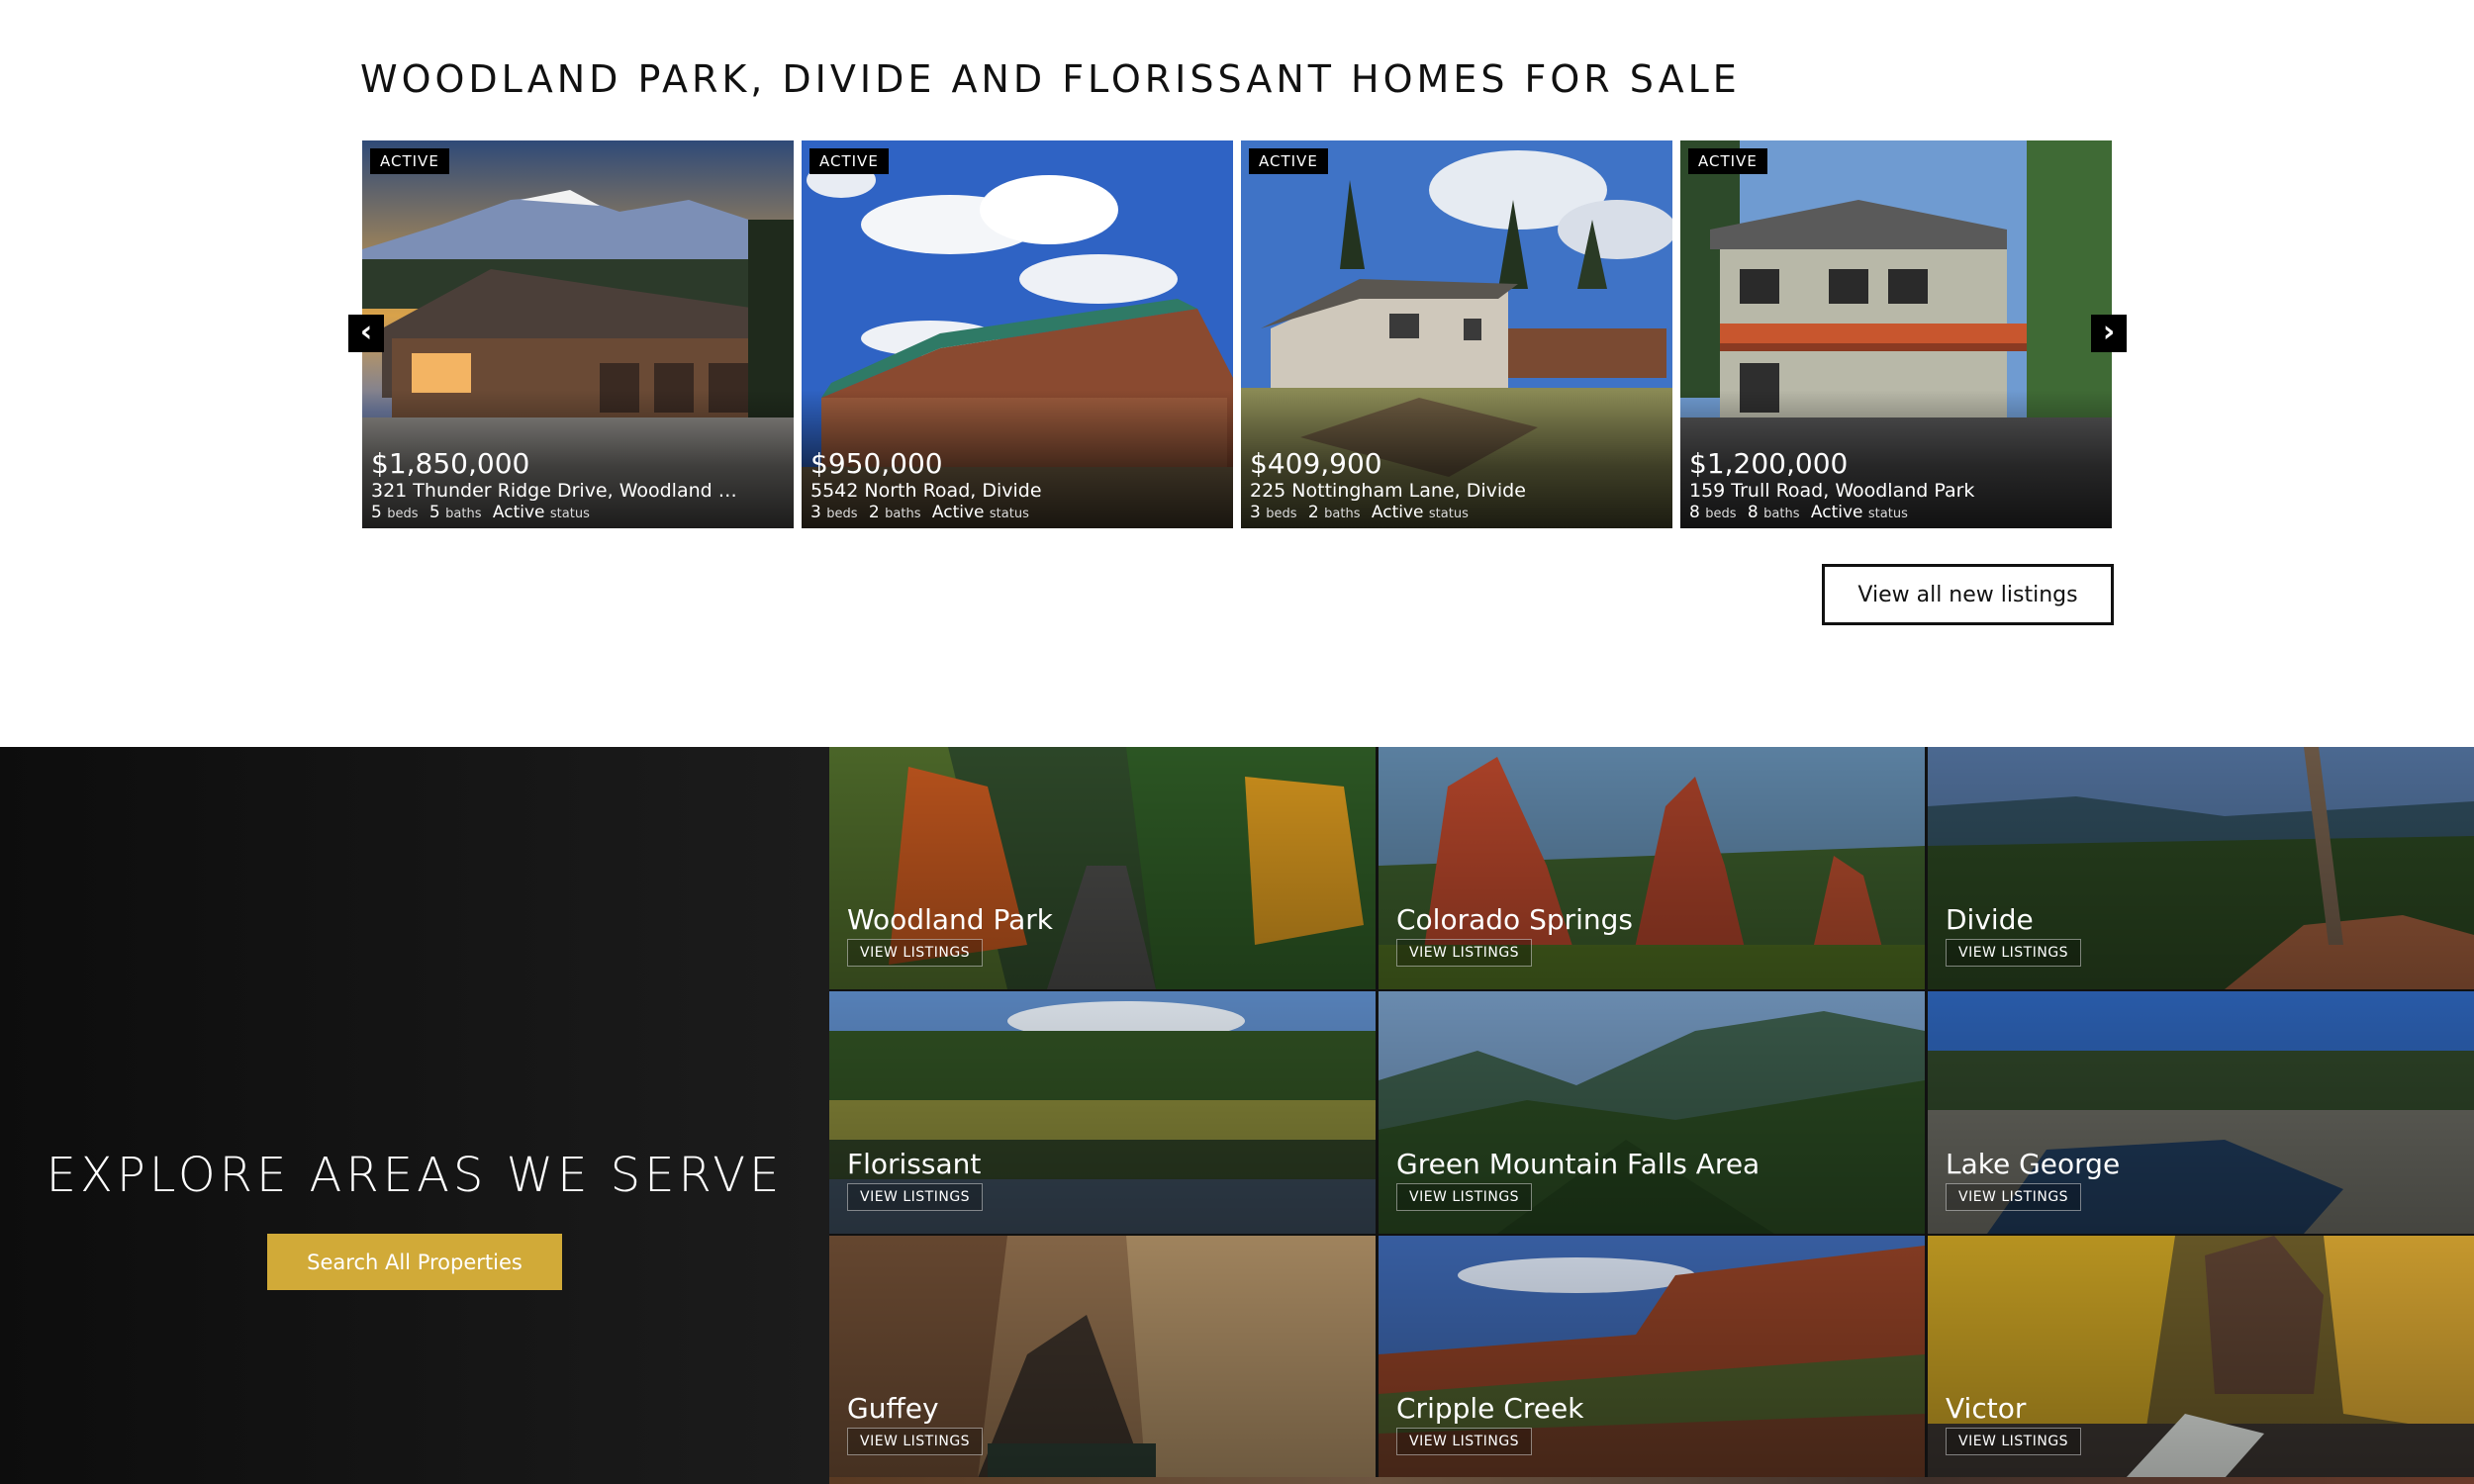  I want to click on listing-meta: 8 beds 8 baths Active status, so click(1802, 512).